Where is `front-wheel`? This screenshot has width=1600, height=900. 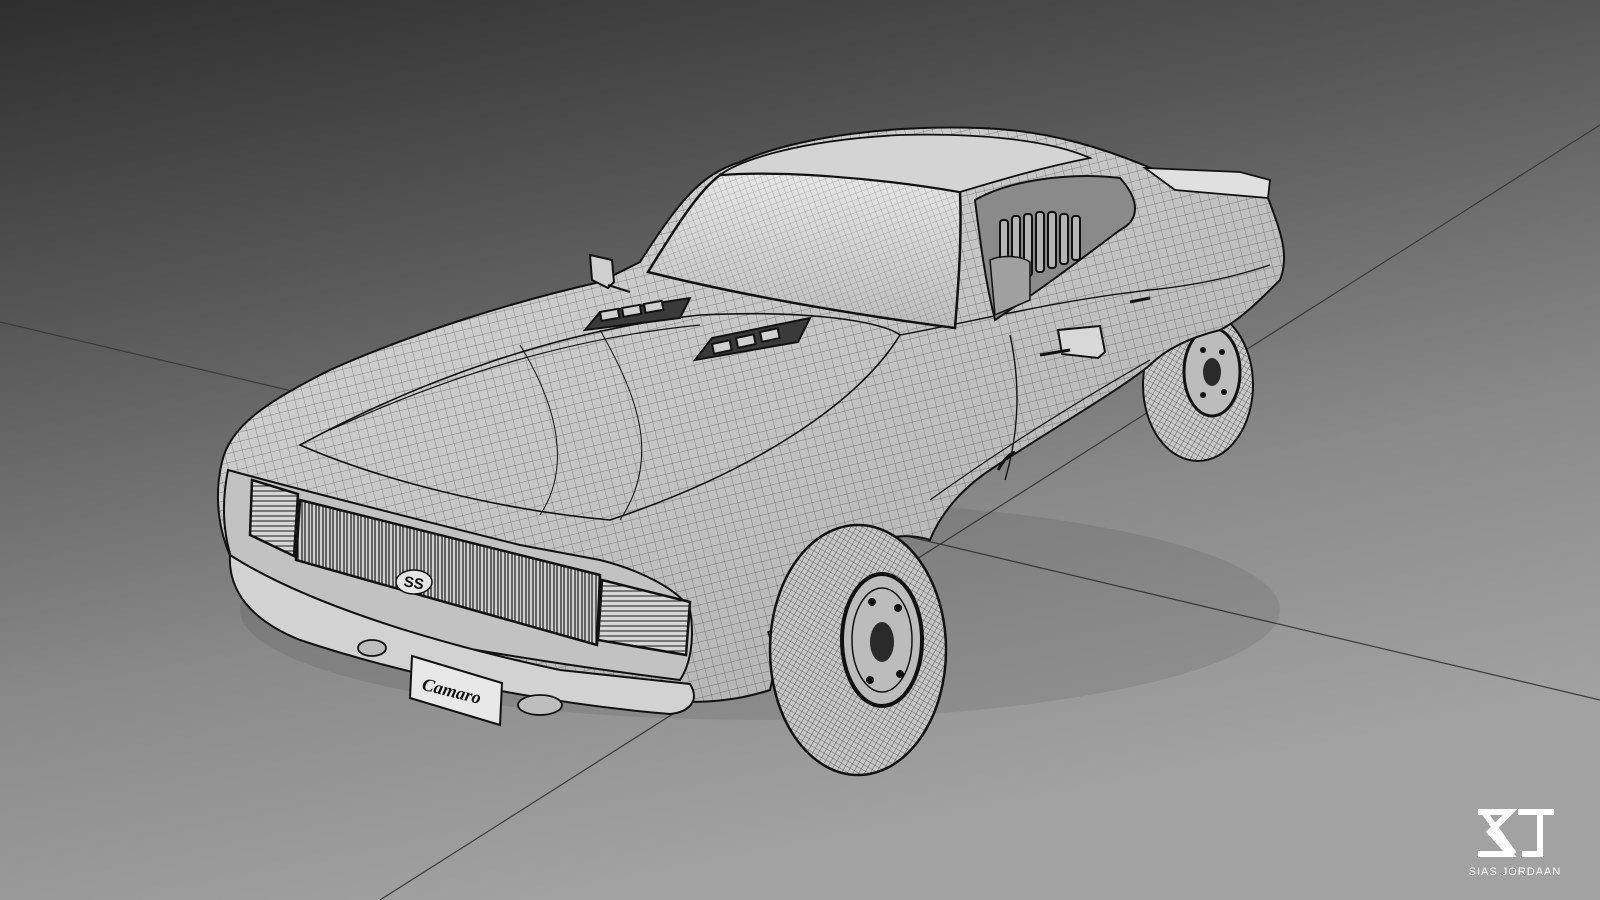
front-wheel is located at coordinates (858, 650).